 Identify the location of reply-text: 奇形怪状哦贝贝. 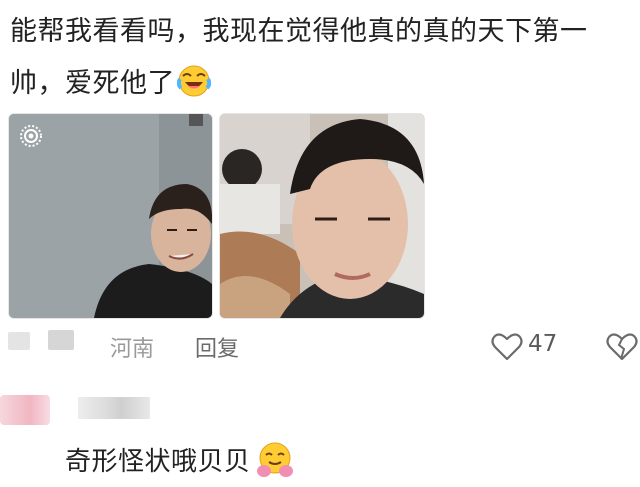
(180, 460).